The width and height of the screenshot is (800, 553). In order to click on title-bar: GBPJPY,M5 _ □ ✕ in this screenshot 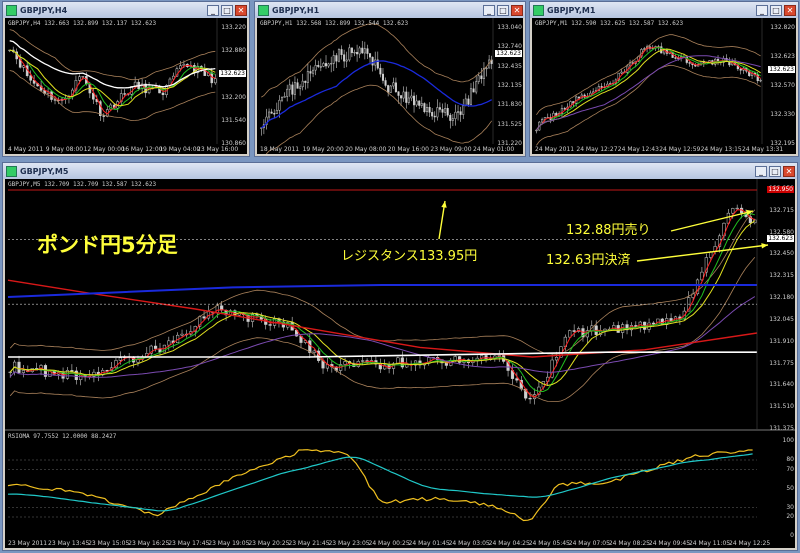, I will do `click(400, 171)`.